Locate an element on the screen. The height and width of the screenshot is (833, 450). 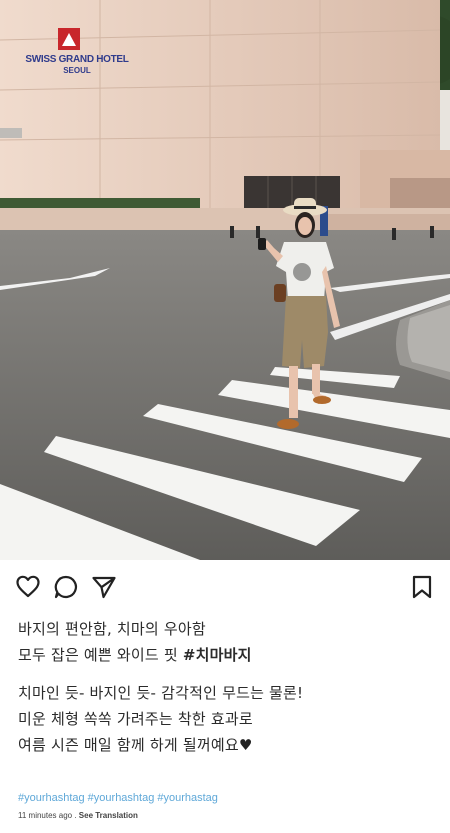
hashtag-list: #yourhashtag #yourhashtag #yourhastag is located at coordinates (119, 798).